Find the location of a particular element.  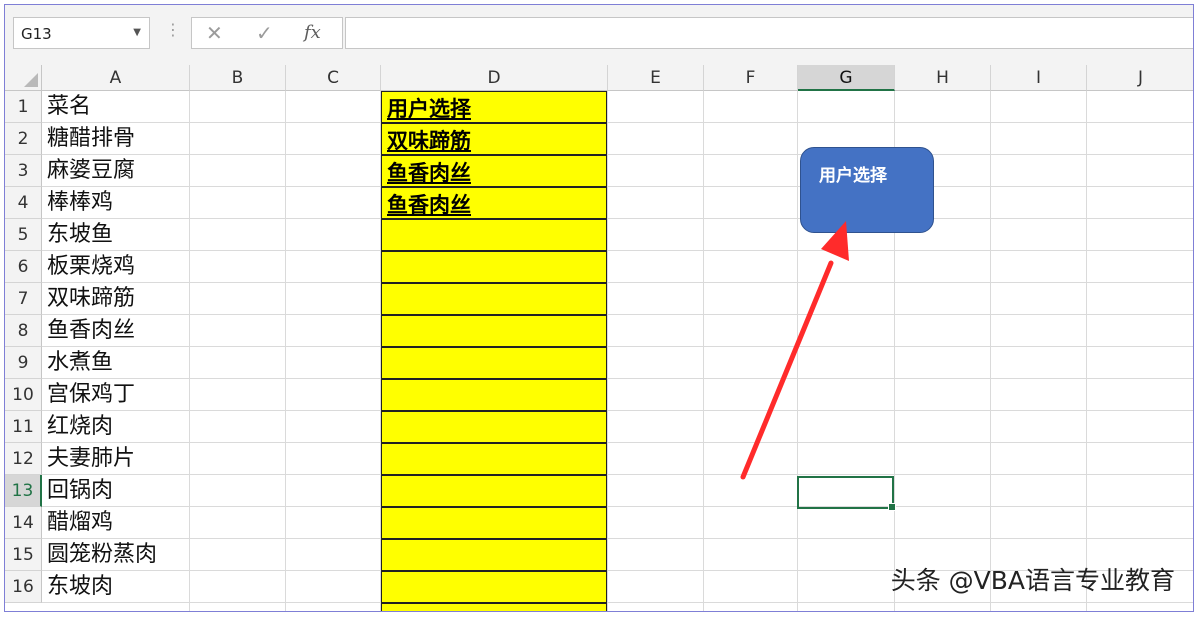

watermark-text: 头条 @VBA语言专业教育 is located at coordinates (1032, 580).